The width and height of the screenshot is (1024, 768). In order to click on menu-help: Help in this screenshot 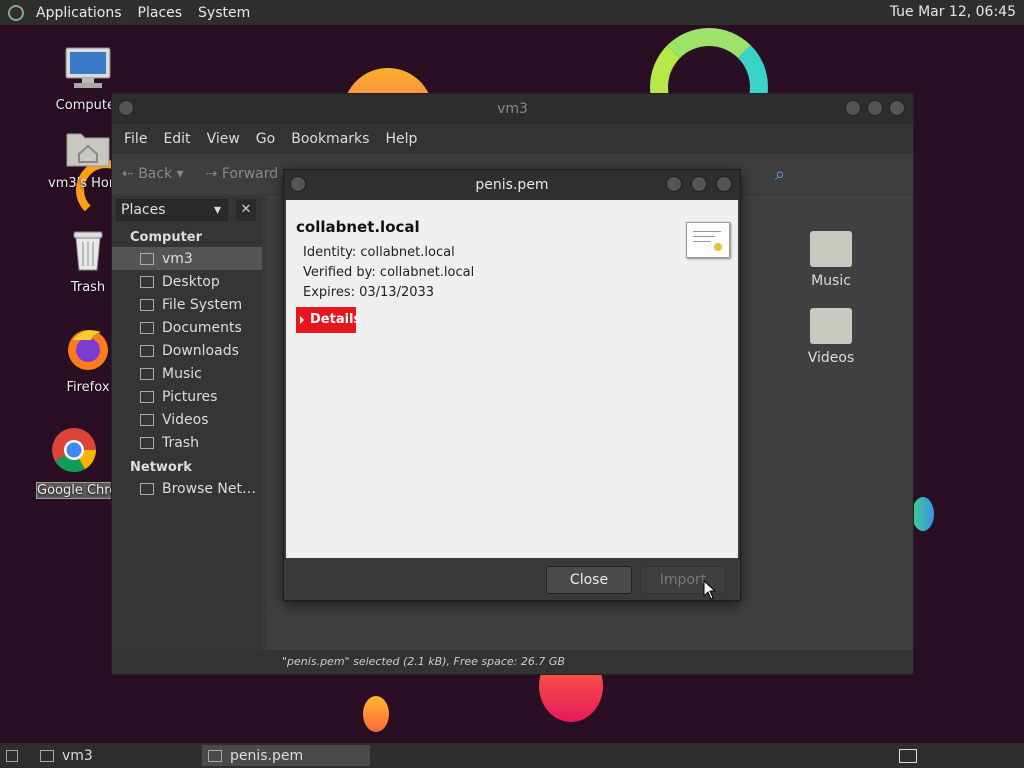, I will do `click(401, 139)`.